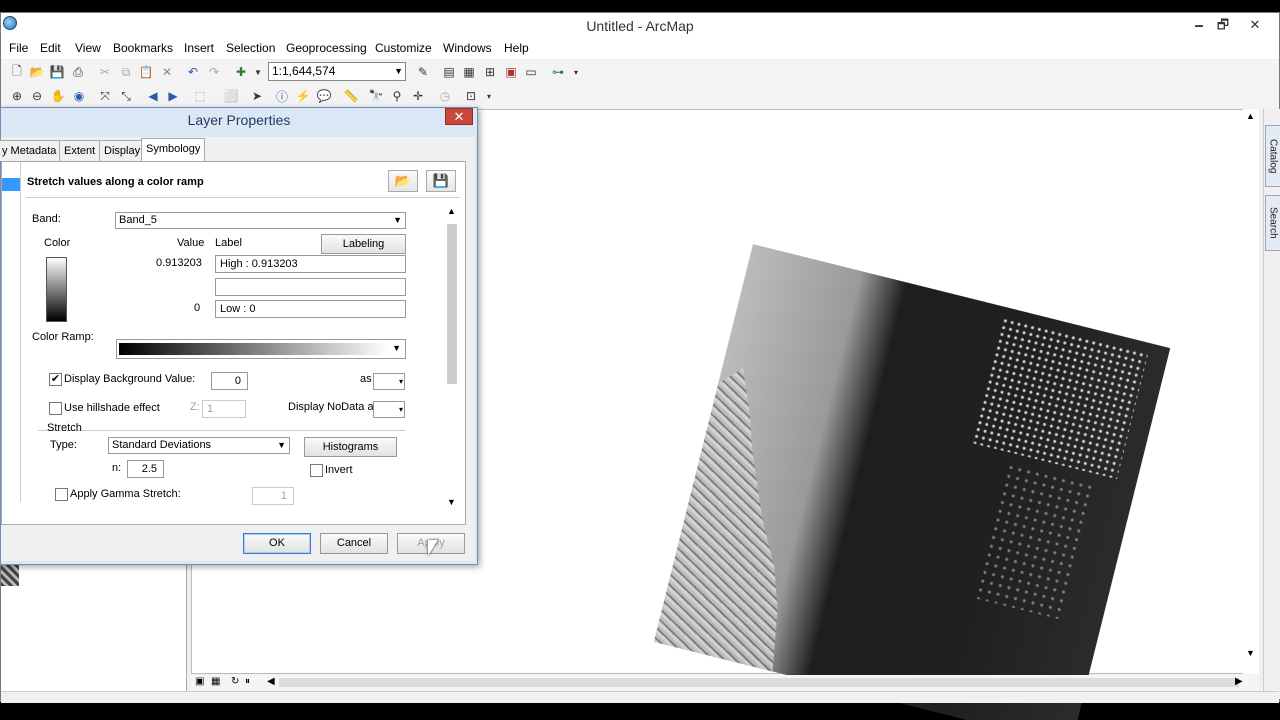  Describe the element at coordinates (224, 409) in the screenshot. I see `z-factor-field: 1` at that location.